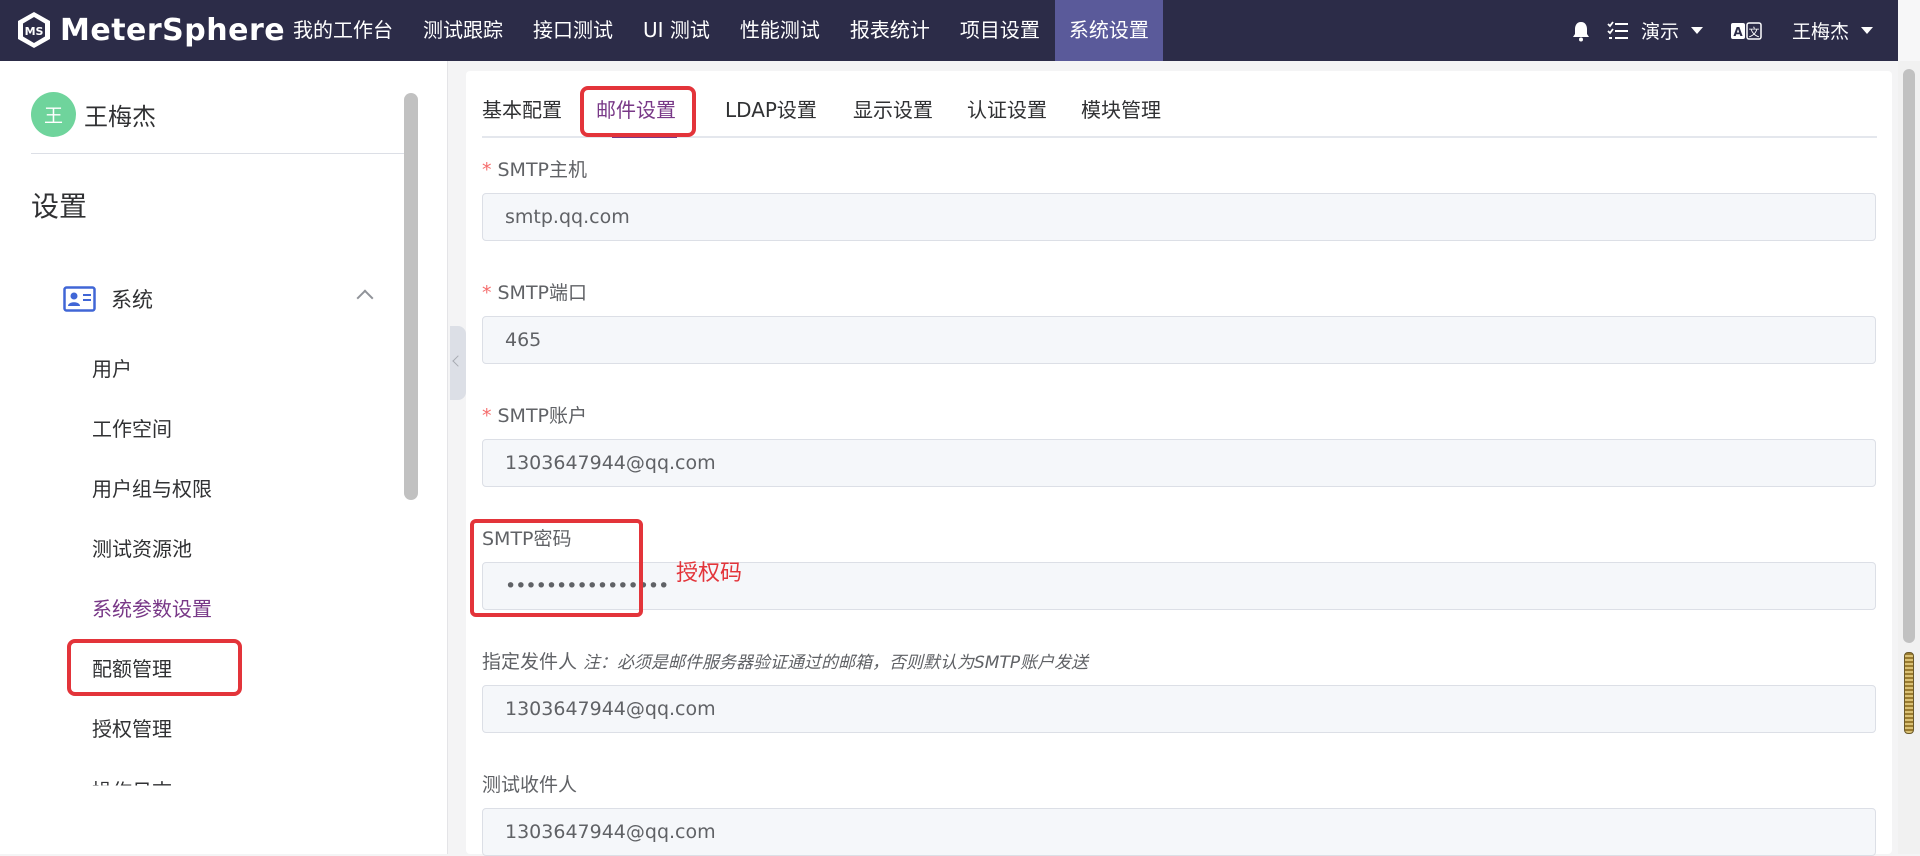  Describe the element at coordinates (1618, 30) in the screenshot. I see `task-list-icon` at that location.